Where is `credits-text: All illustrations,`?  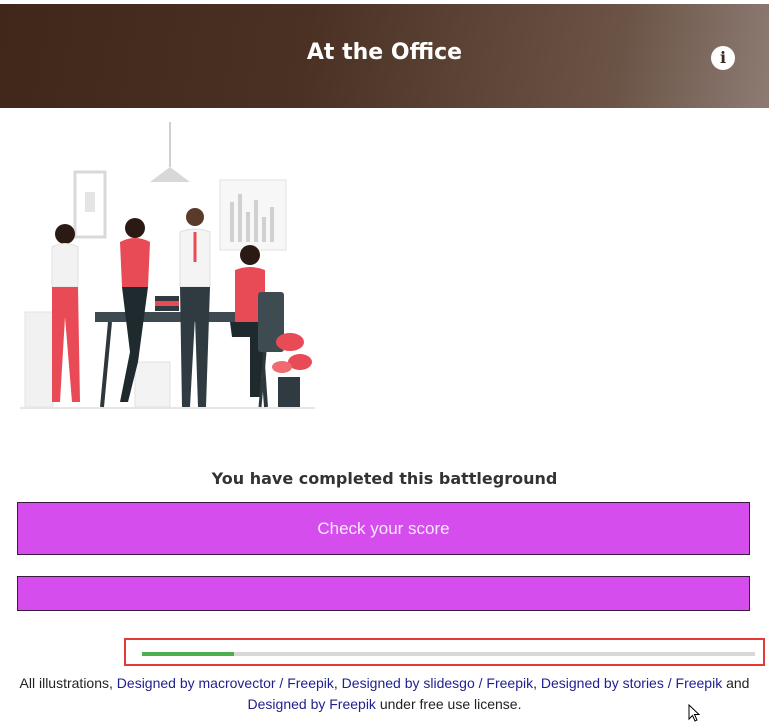 credits-text: All illustrations, is located at coordinates (68, 683).